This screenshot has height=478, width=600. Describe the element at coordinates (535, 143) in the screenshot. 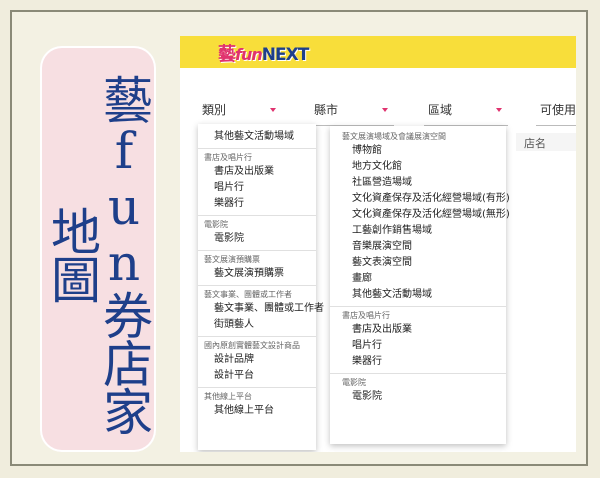

I see `column-header-store-name: 店名` at that location.